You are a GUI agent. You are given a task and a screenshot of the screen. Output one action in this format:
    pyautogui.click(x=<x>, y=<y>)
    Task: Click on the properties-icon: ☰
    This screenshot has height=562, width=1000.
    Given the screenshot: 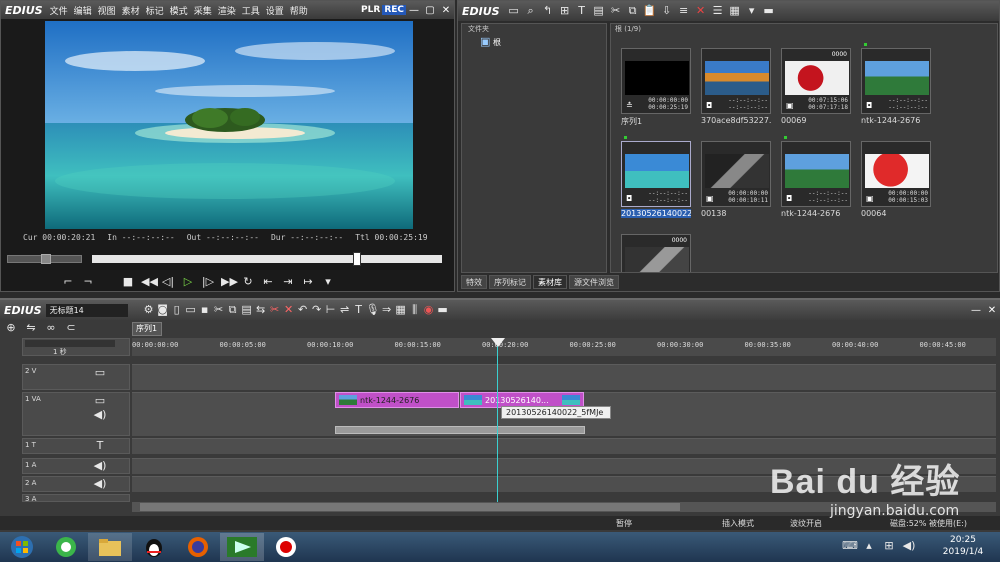 What is the action you would take?
    pyautogui.click(x=718, y=11)
    